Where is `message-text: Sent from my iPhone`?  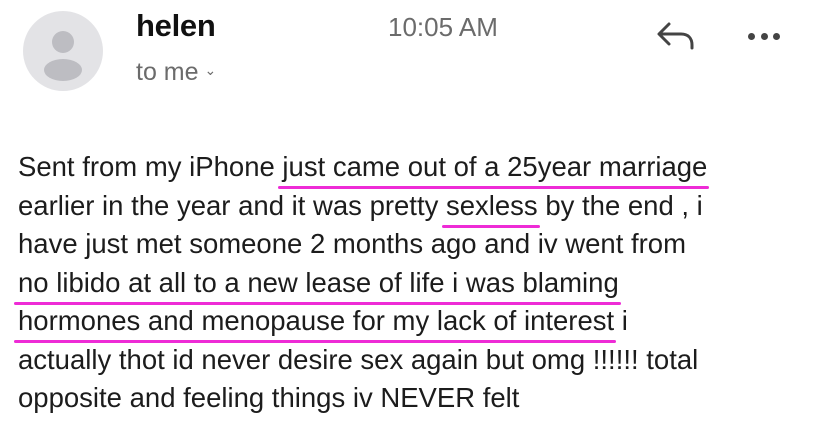
message-text: Sent from my iPhone is located at coordinates (150, 166).